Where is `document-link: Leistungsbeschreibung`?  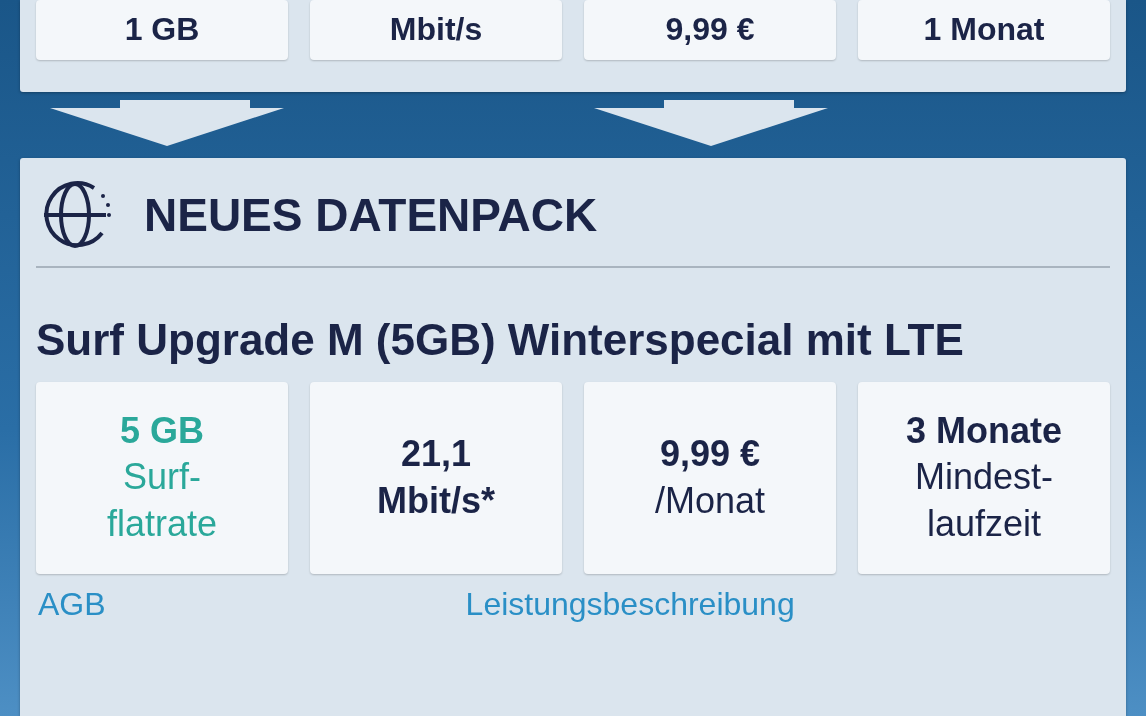 document-link: Leistungsbeschreibung is located at coordinates (630, 604).